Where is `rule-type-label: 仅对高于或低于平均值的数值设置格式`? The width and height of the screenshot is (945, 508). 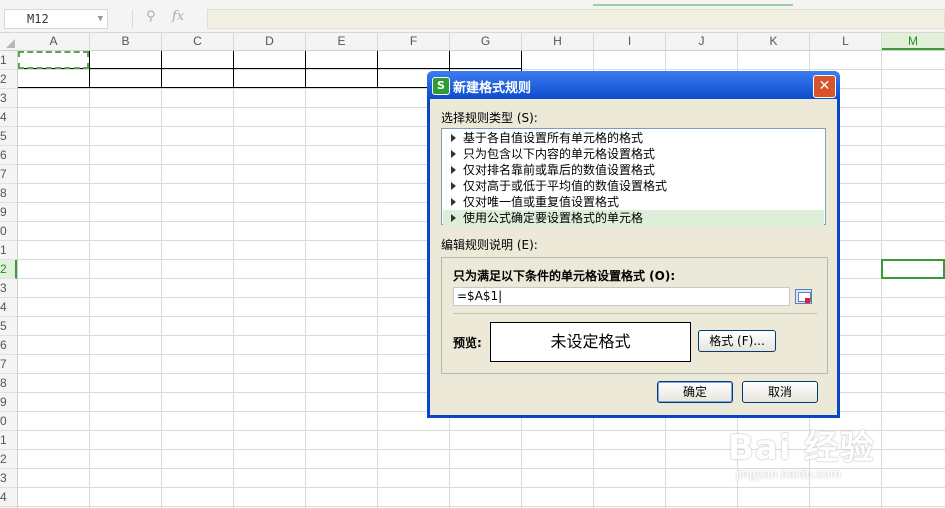 rule-type-label: 仅对高于或低于平均值的数值设置格式 is located at coordinates (565, 186).